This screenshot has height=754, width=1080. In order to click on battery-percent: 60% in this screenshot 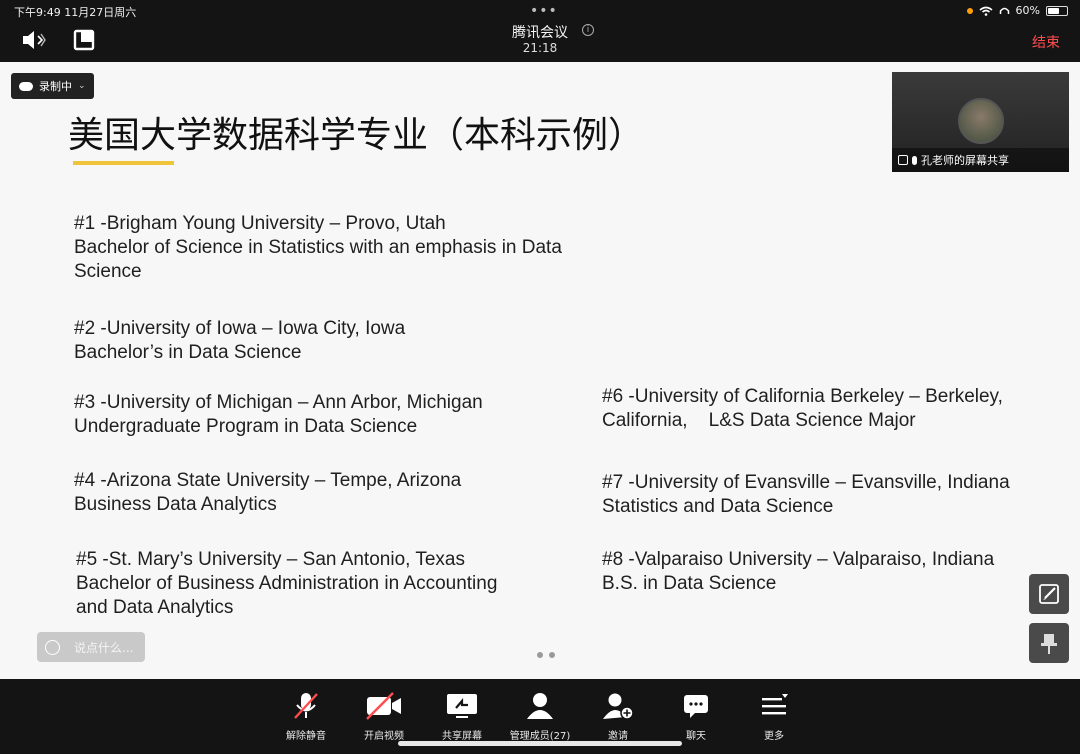, I will do `click(1027, 10)`.